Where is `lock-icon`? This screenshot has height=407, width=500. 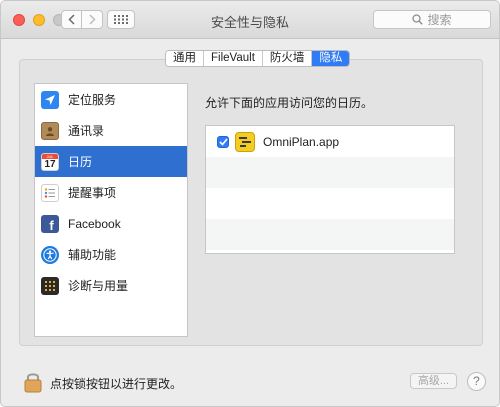
lock-icon is located at coordinates (33, 383).